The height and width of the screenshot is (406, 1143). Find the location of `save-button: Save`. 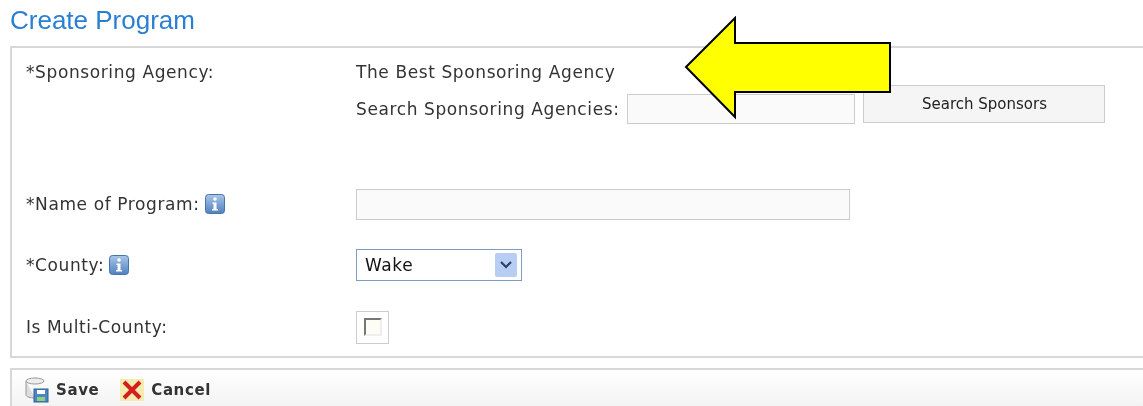

save-button: Save is located at coordinates (62, 390).